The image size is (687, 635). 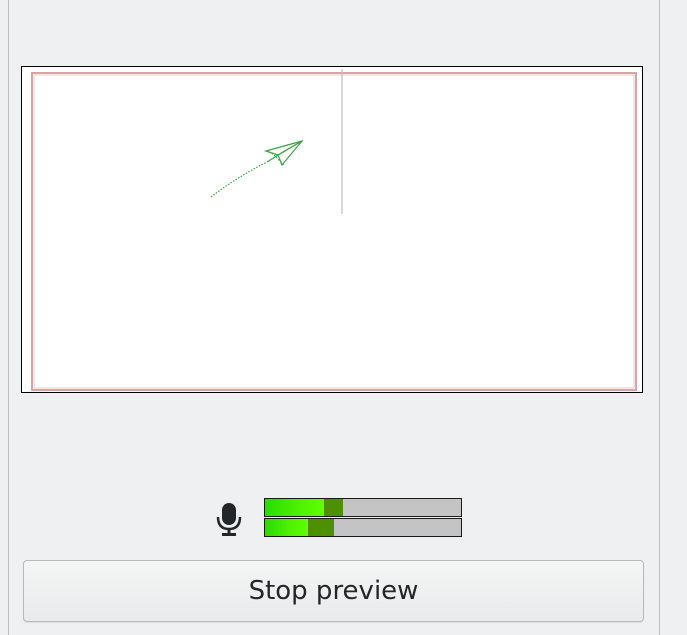 I want to click on panel-divider-right, so click(x=659, y=317).